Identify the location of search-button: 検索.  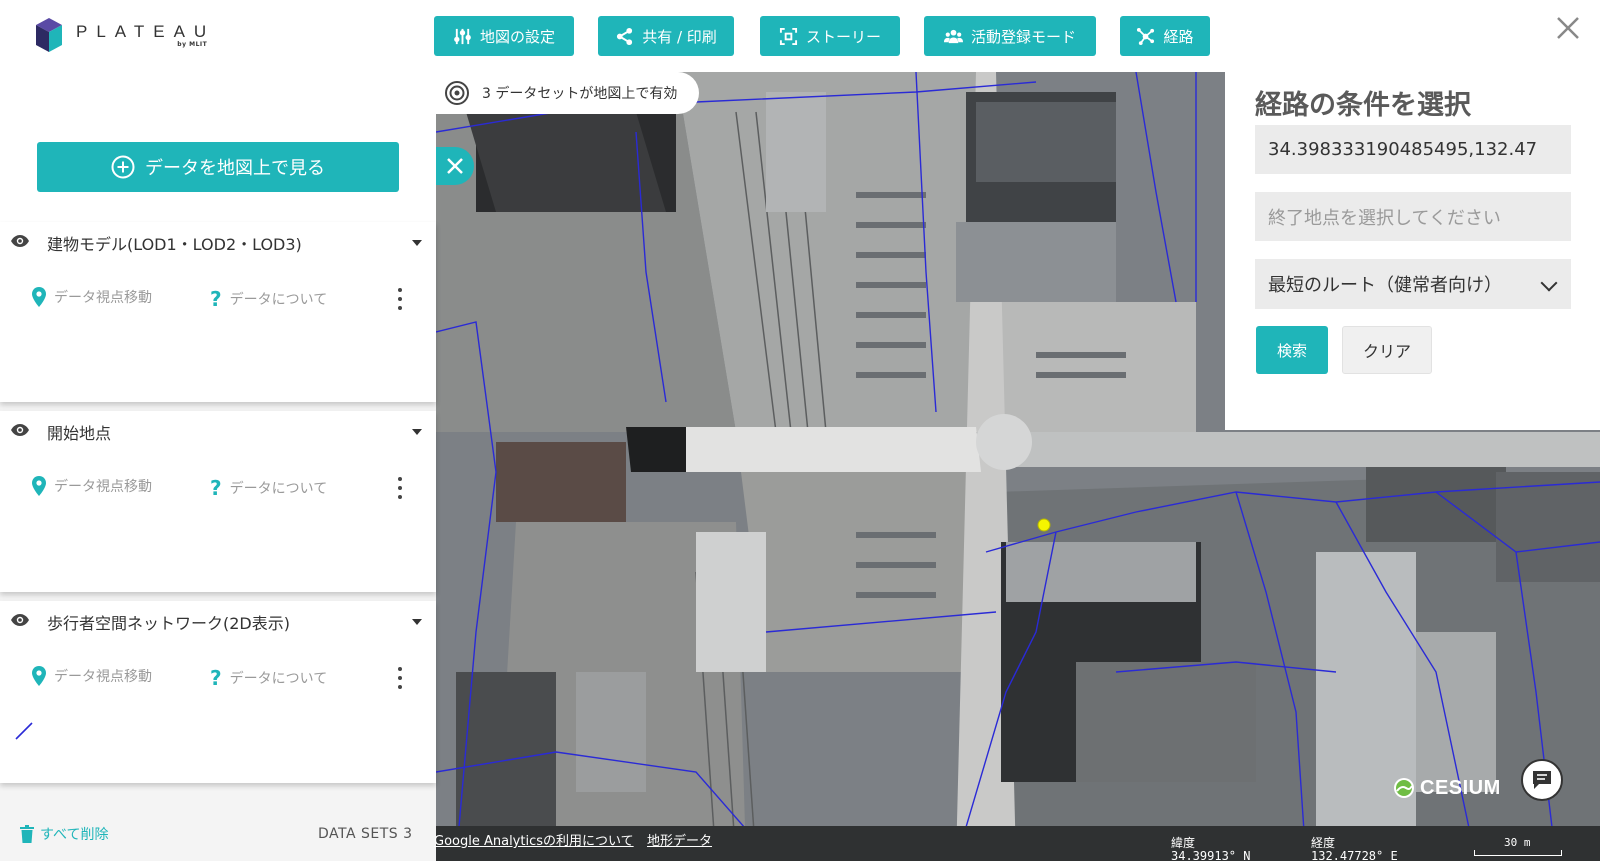
(1292, 350).